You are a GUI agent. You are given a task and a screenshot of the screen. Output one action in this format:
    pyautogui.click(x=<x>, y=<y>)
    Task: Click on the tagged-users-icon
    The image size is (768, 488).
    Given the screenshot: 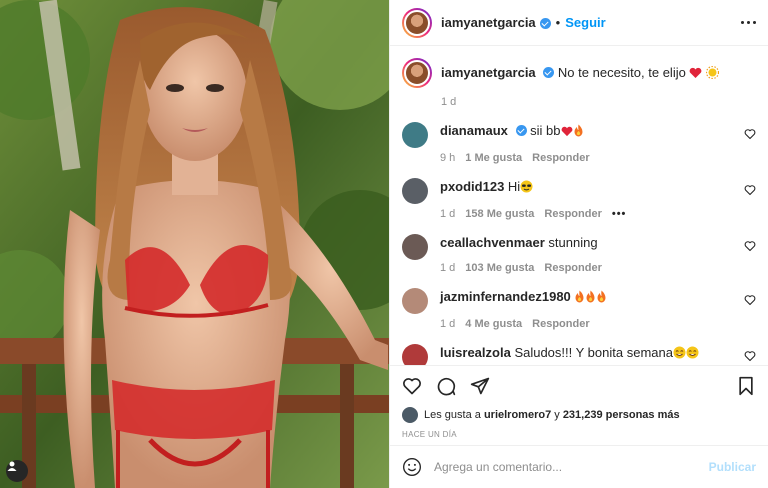 What is the action you would take?
    pyautogui.click(x=17, y=471)
    